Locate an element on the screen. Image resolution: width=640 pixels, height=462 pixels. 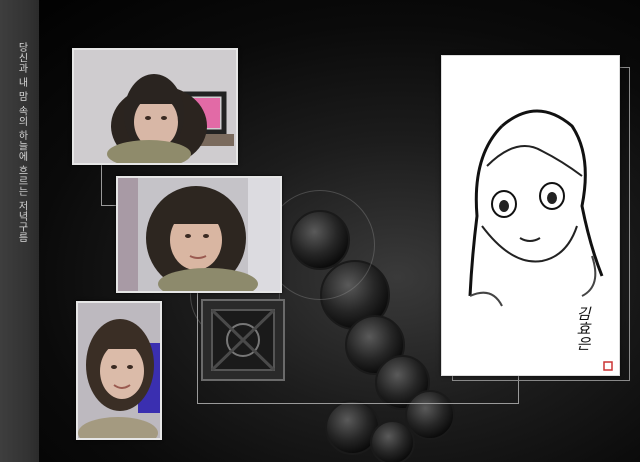
photo-bottom is located at coordinates (119, 370).